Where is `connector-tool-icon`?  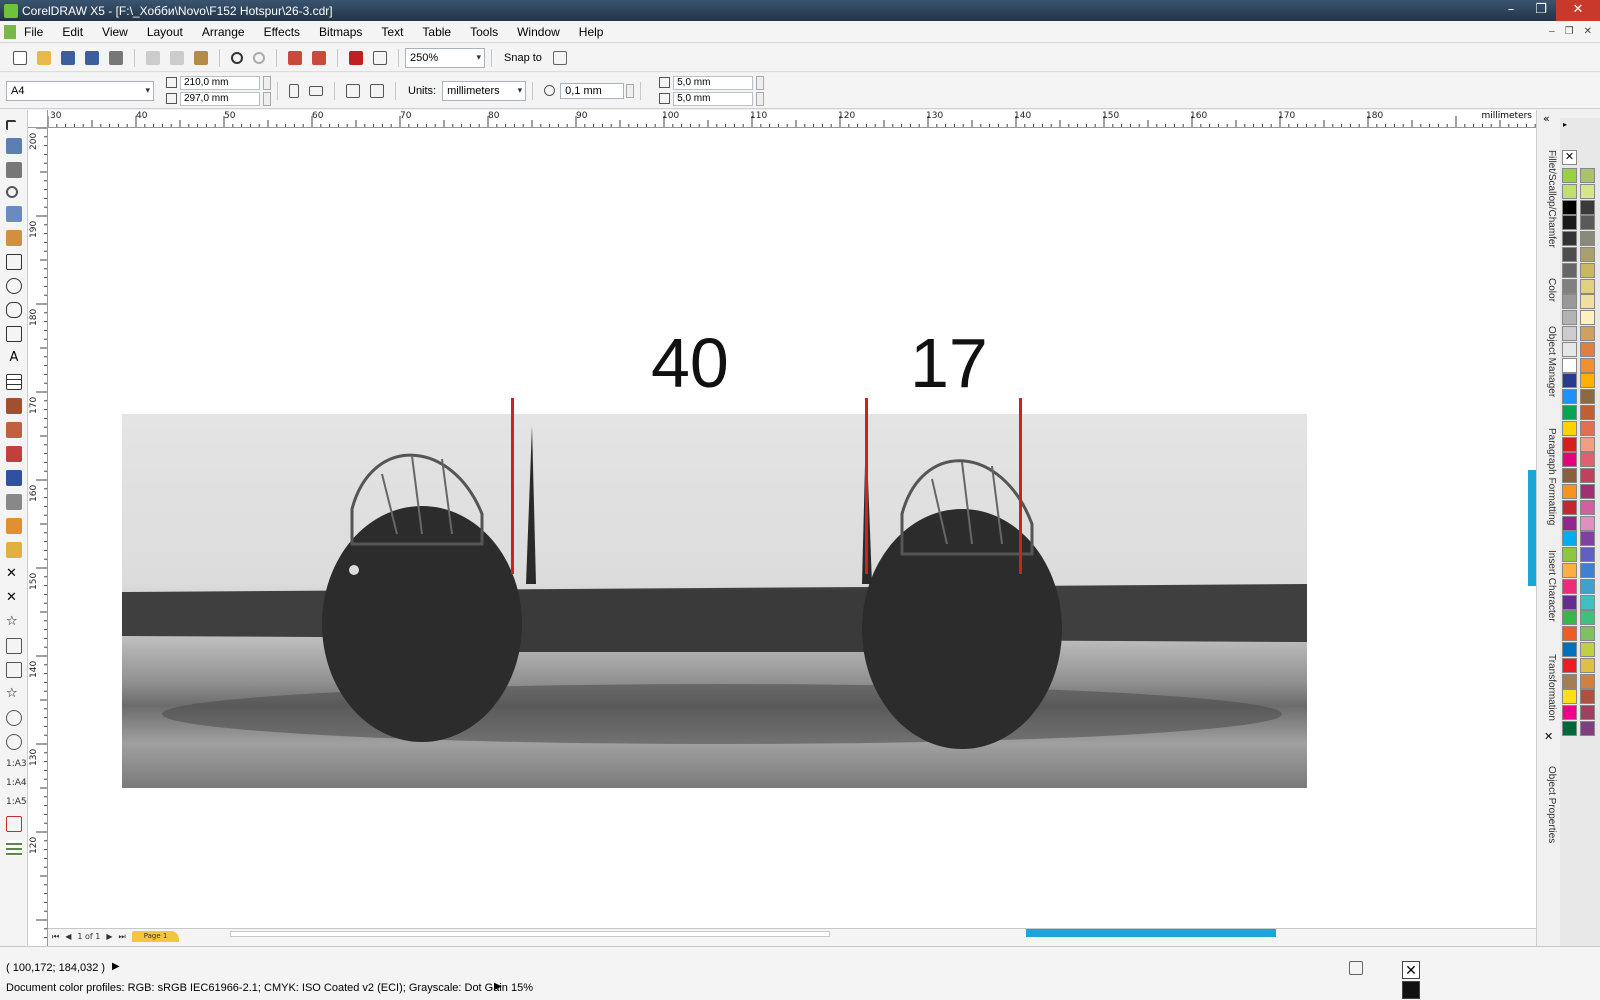 connector-tool-icon is located at coordinates (14, 430).